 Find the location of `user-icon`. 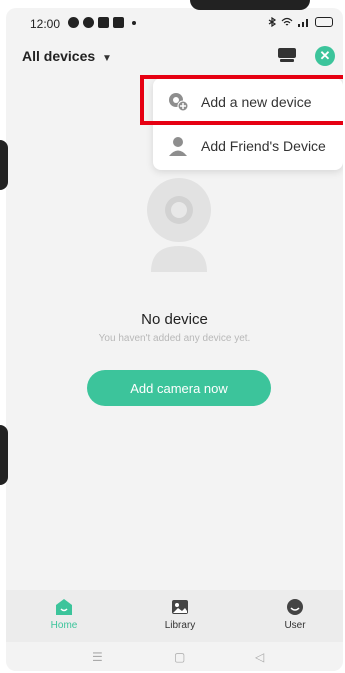

user-icon is located at coordinates (295, 607).